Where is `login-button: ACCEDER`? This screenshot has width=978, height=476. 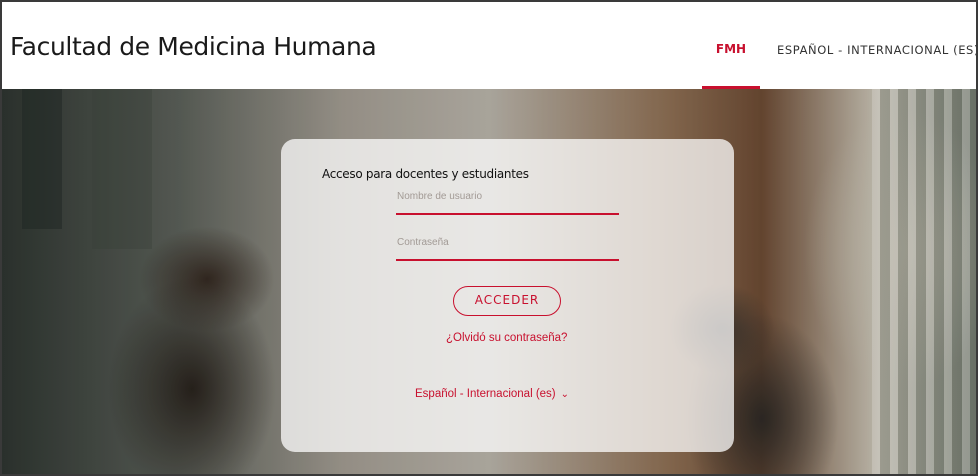 login-button: ACCEDER is located at coordinates (507, 301).